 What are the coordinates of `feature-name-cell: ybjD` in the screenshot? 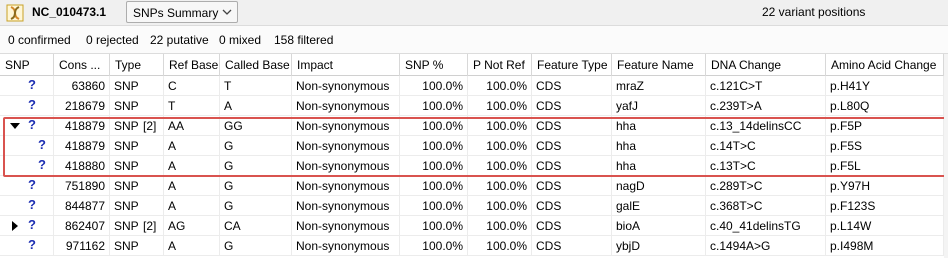 It's located at (659, 246).